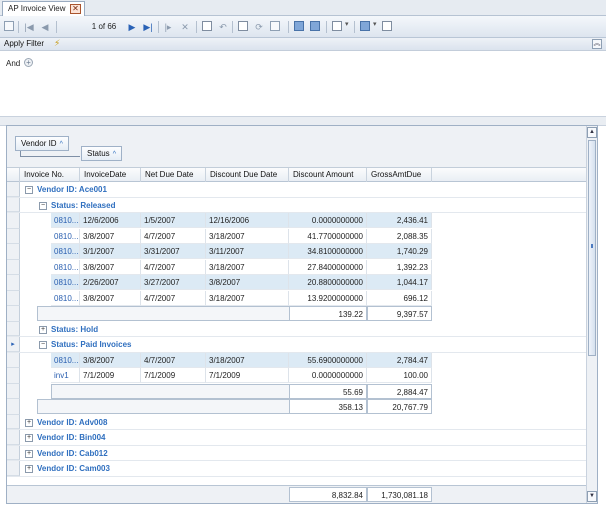 The height and width of the screenshot is (512, 606). I want to click on current-row-icon: ▸, so click(13, 344).